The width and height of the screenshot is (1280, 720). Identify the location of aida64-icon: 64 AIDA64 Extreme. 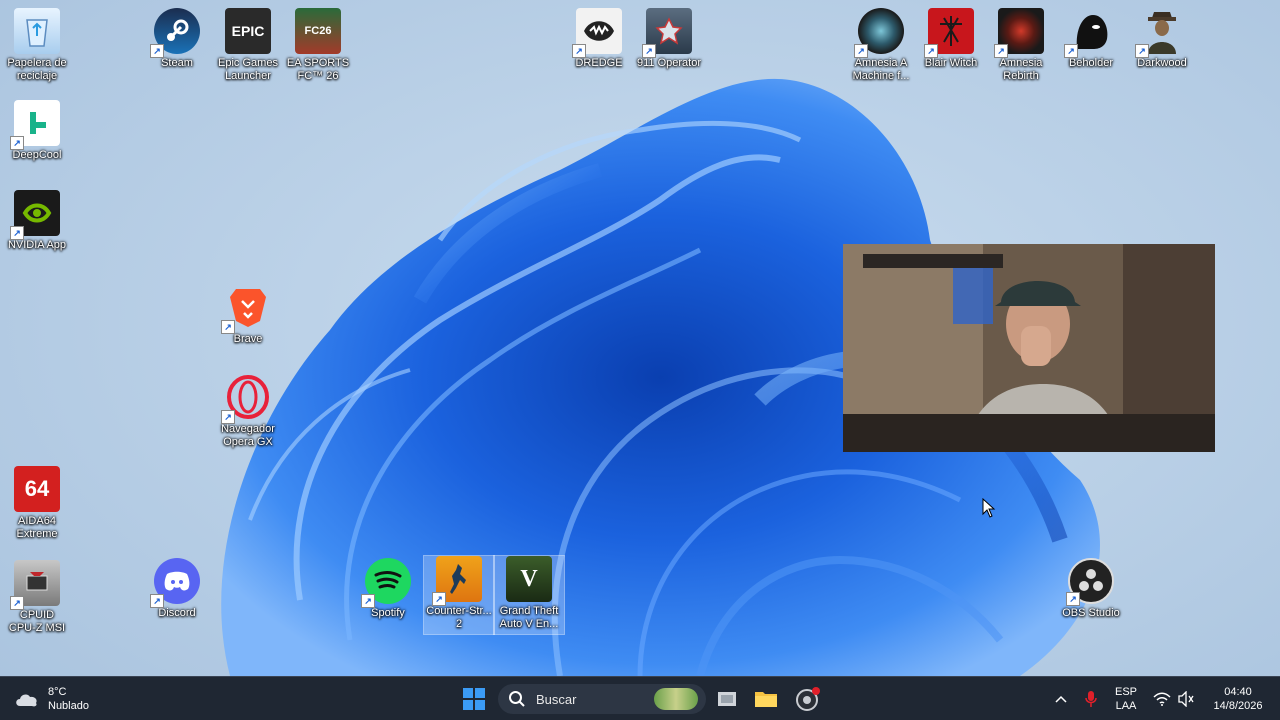
(37, 503).